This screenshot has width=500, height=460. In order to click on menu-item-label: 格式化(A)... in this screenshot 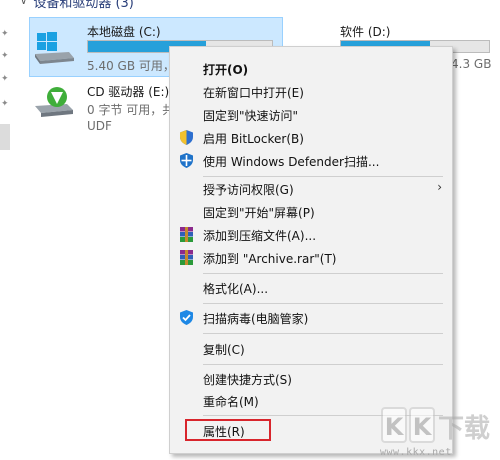, I will do `click(236, 289)`.